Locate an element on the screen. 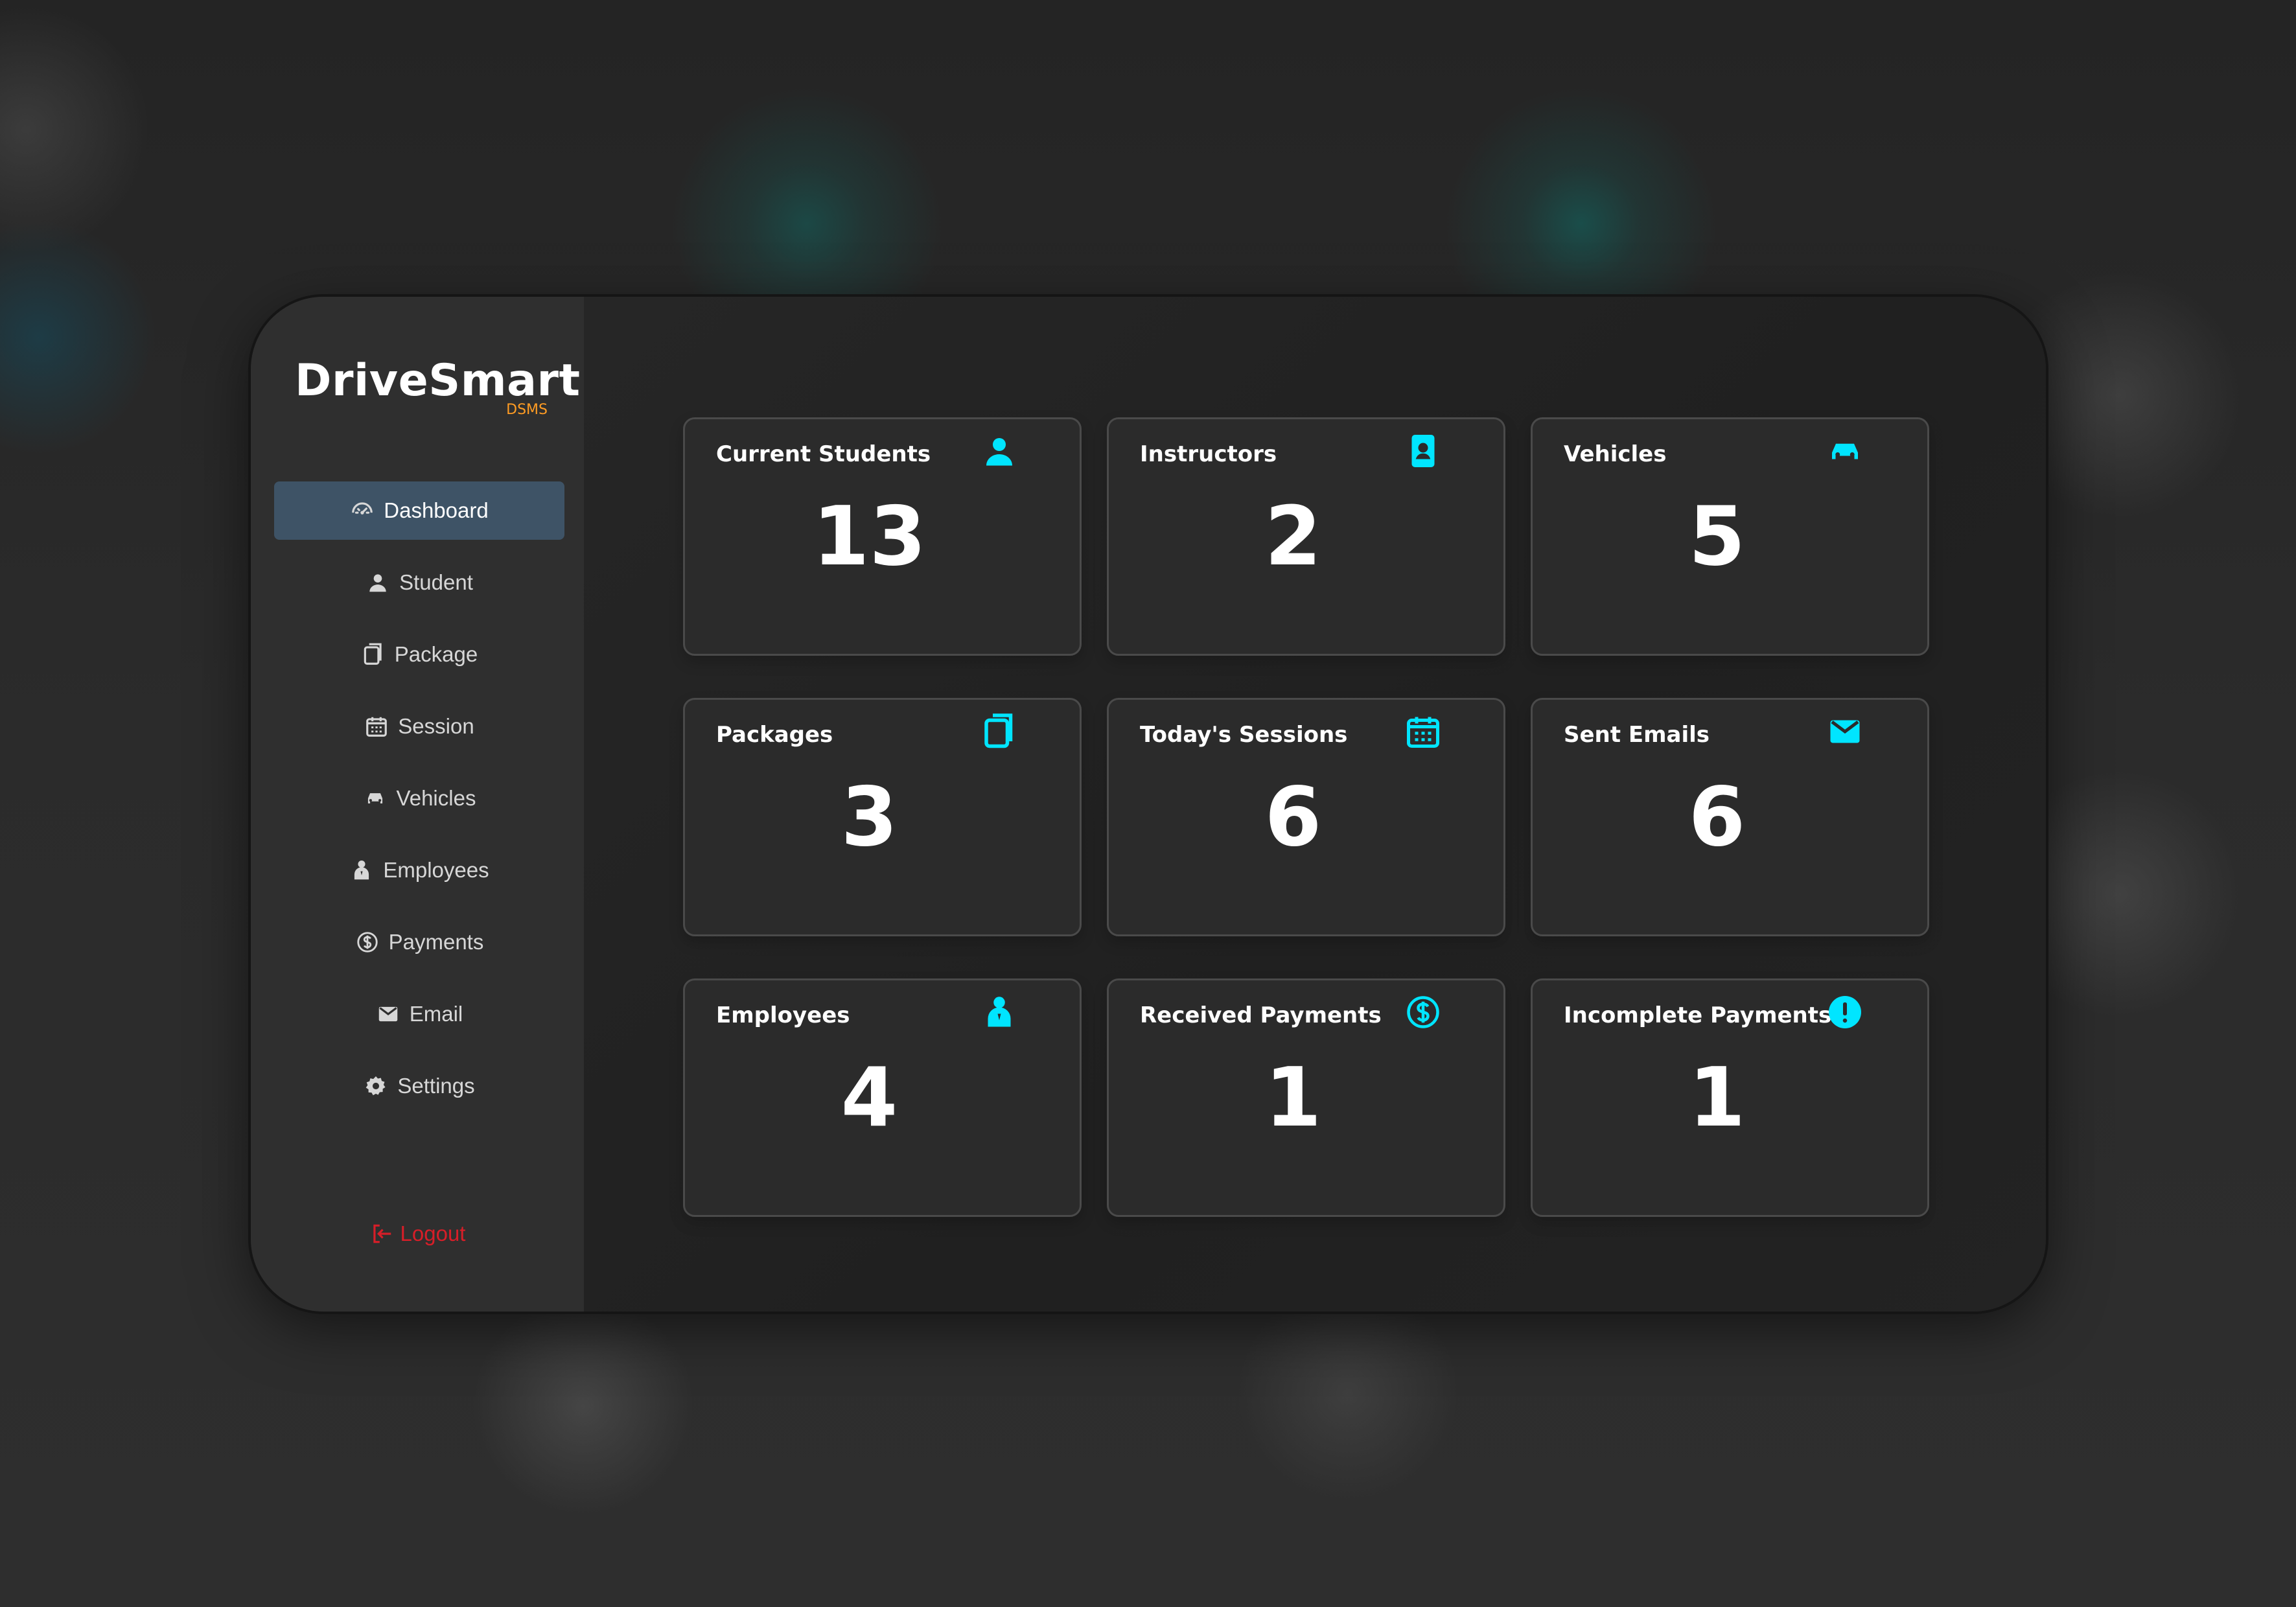  sidebar-item-session-label: Session is located at coordinates (436, 726).